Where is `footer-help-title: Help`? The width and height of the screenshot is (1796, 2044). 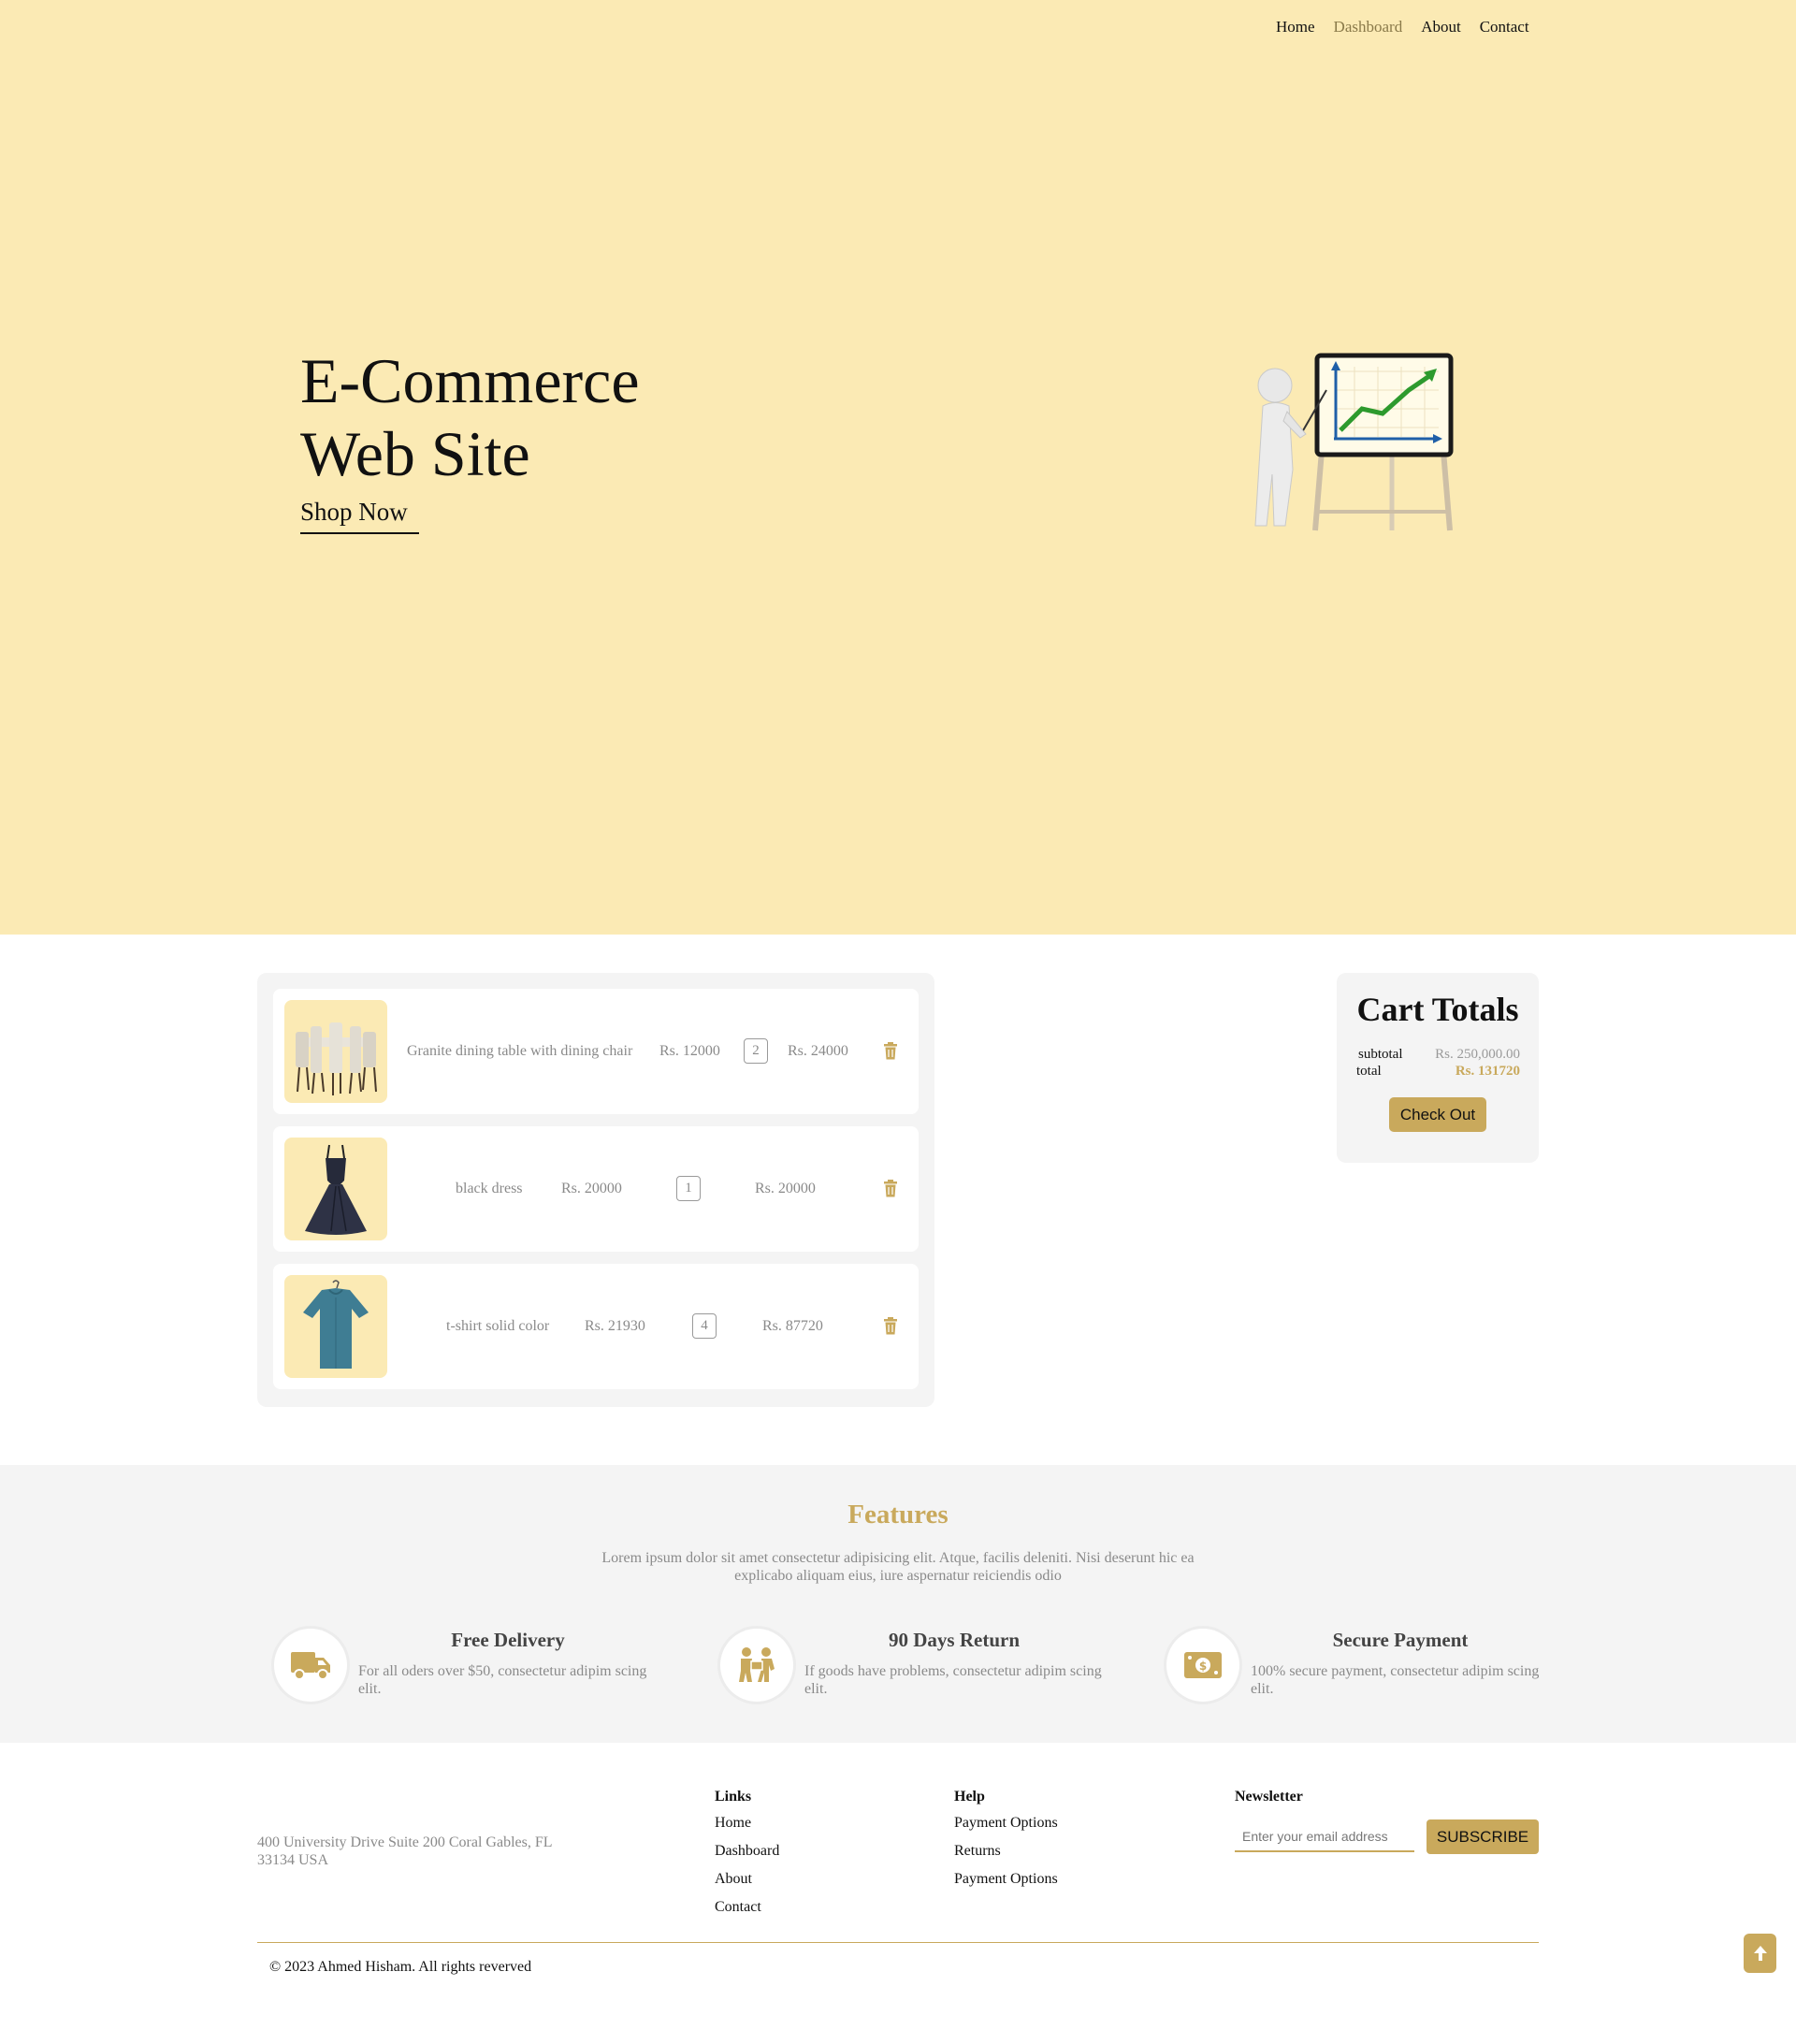 footer-help-title: Help is located at coordinates (970, 1797).